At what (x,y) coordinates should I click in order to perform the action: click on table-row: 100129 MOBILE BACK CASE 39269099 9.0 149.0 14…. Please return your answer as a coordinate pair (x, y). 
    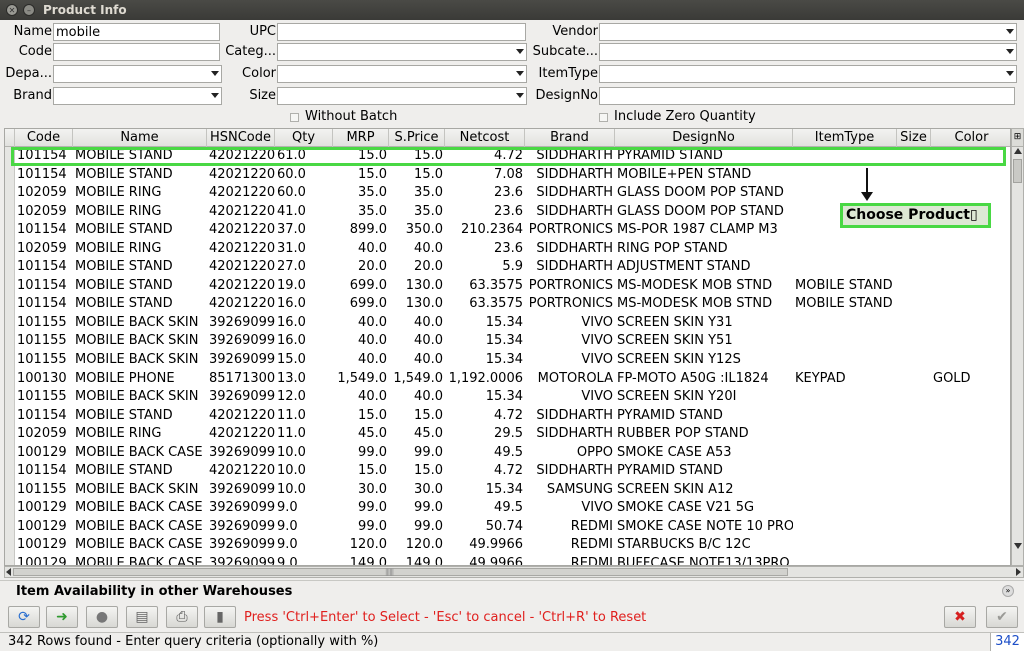
    Looking at the image, I should click on (507, 560).